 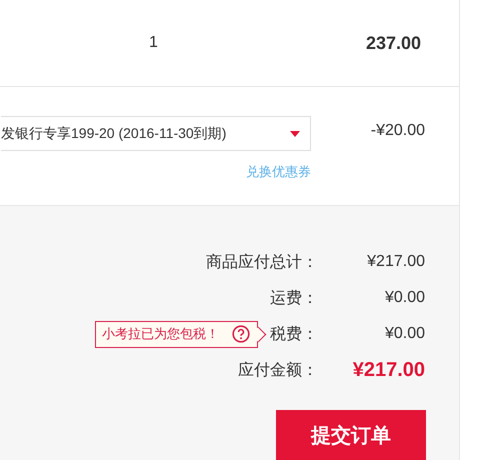 I want to click on summary-label: 运费：, so click(x=294, y=298).